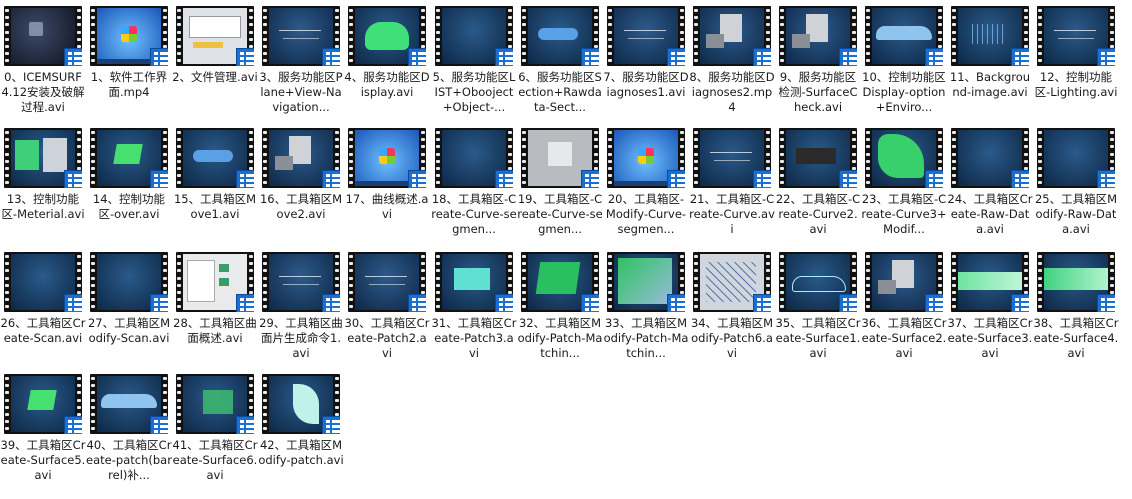 The width and height of the screenshot is (1132, 499). Describe the element at coordinates (43, 460) in the screenshot. I see `file-name: 39、工具箱区Create-Surface5.avi` at that location.